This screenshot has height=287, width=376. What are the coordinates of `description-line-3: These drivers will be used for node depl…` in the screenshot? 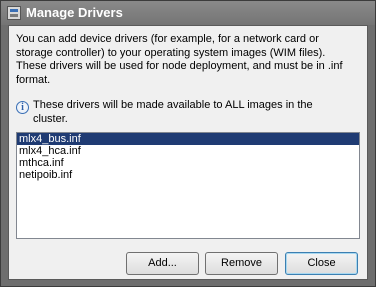 It's located at (179, 66).